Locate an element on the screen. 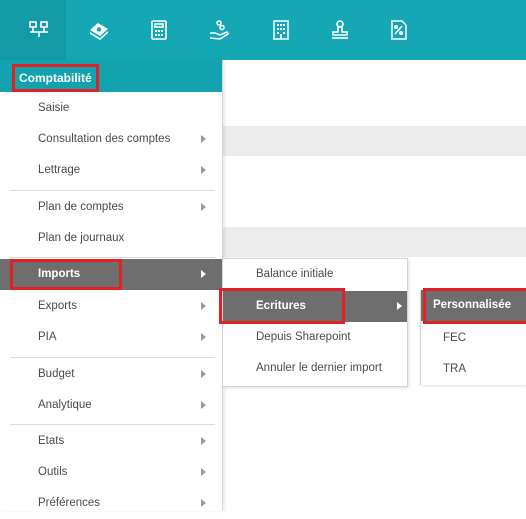 The height and width of the screenshot is (519, 526). menu-item-label: Lettrage is located at coordinates (59, 170).